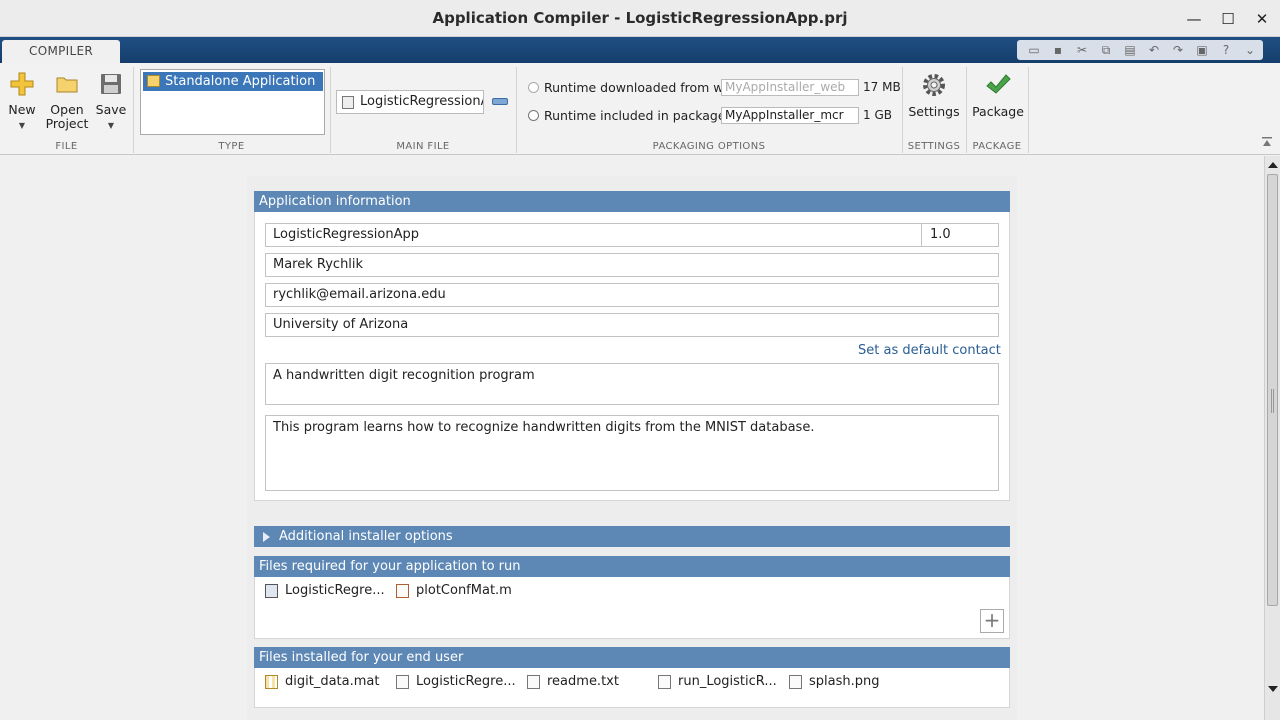  I want to click on tab-compiler: COMPILER, so click(61, 51).